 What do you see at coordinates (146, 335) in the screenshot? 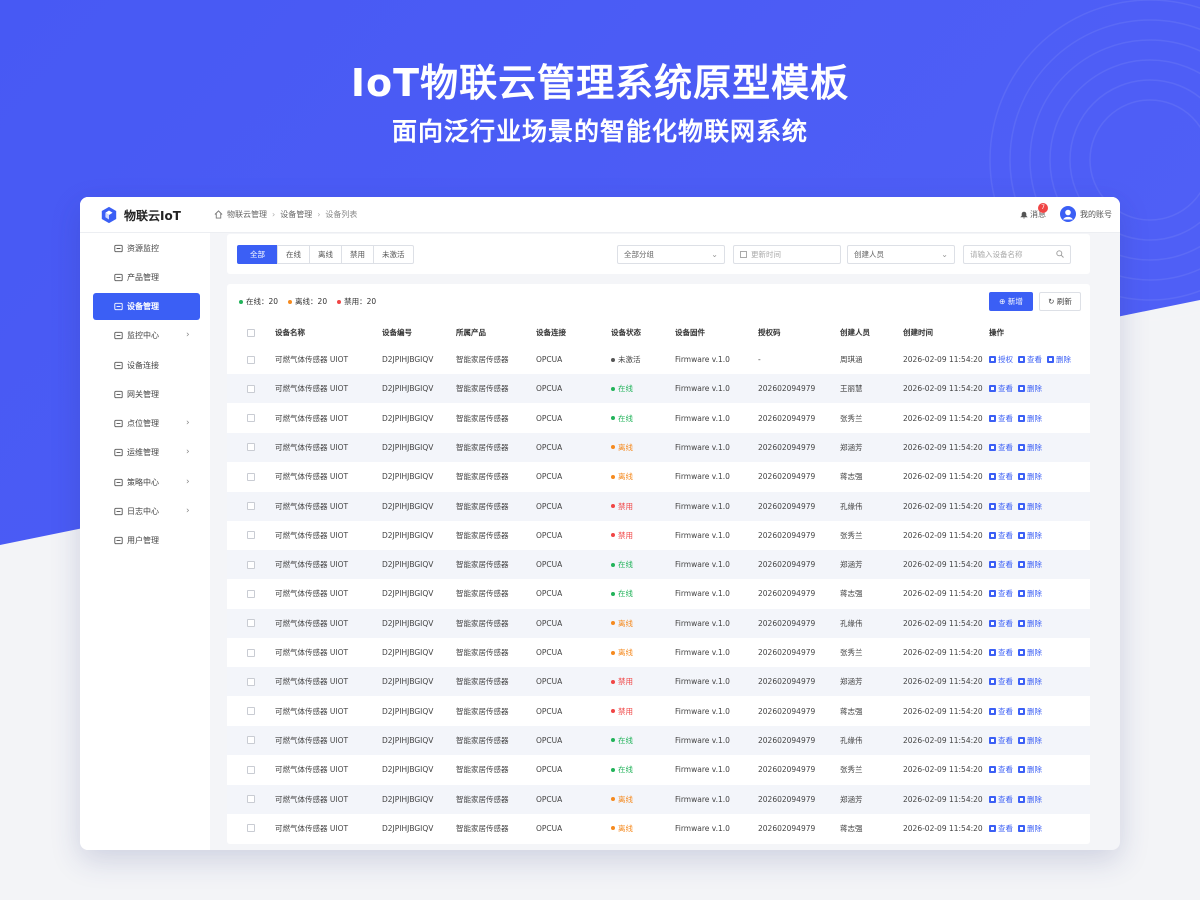
I see `sidebar-item: 监控中心 ›` at bounding box center [146, 335].